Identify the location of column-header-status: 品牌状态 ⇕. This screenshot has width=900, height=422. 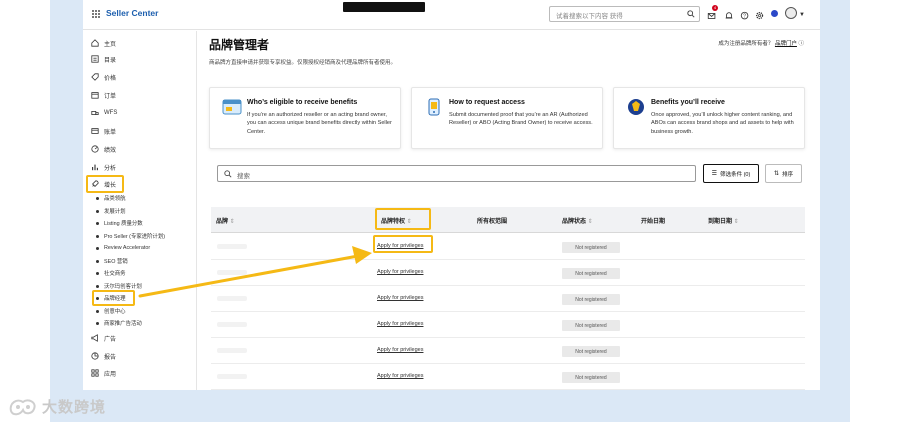
(577, 220).